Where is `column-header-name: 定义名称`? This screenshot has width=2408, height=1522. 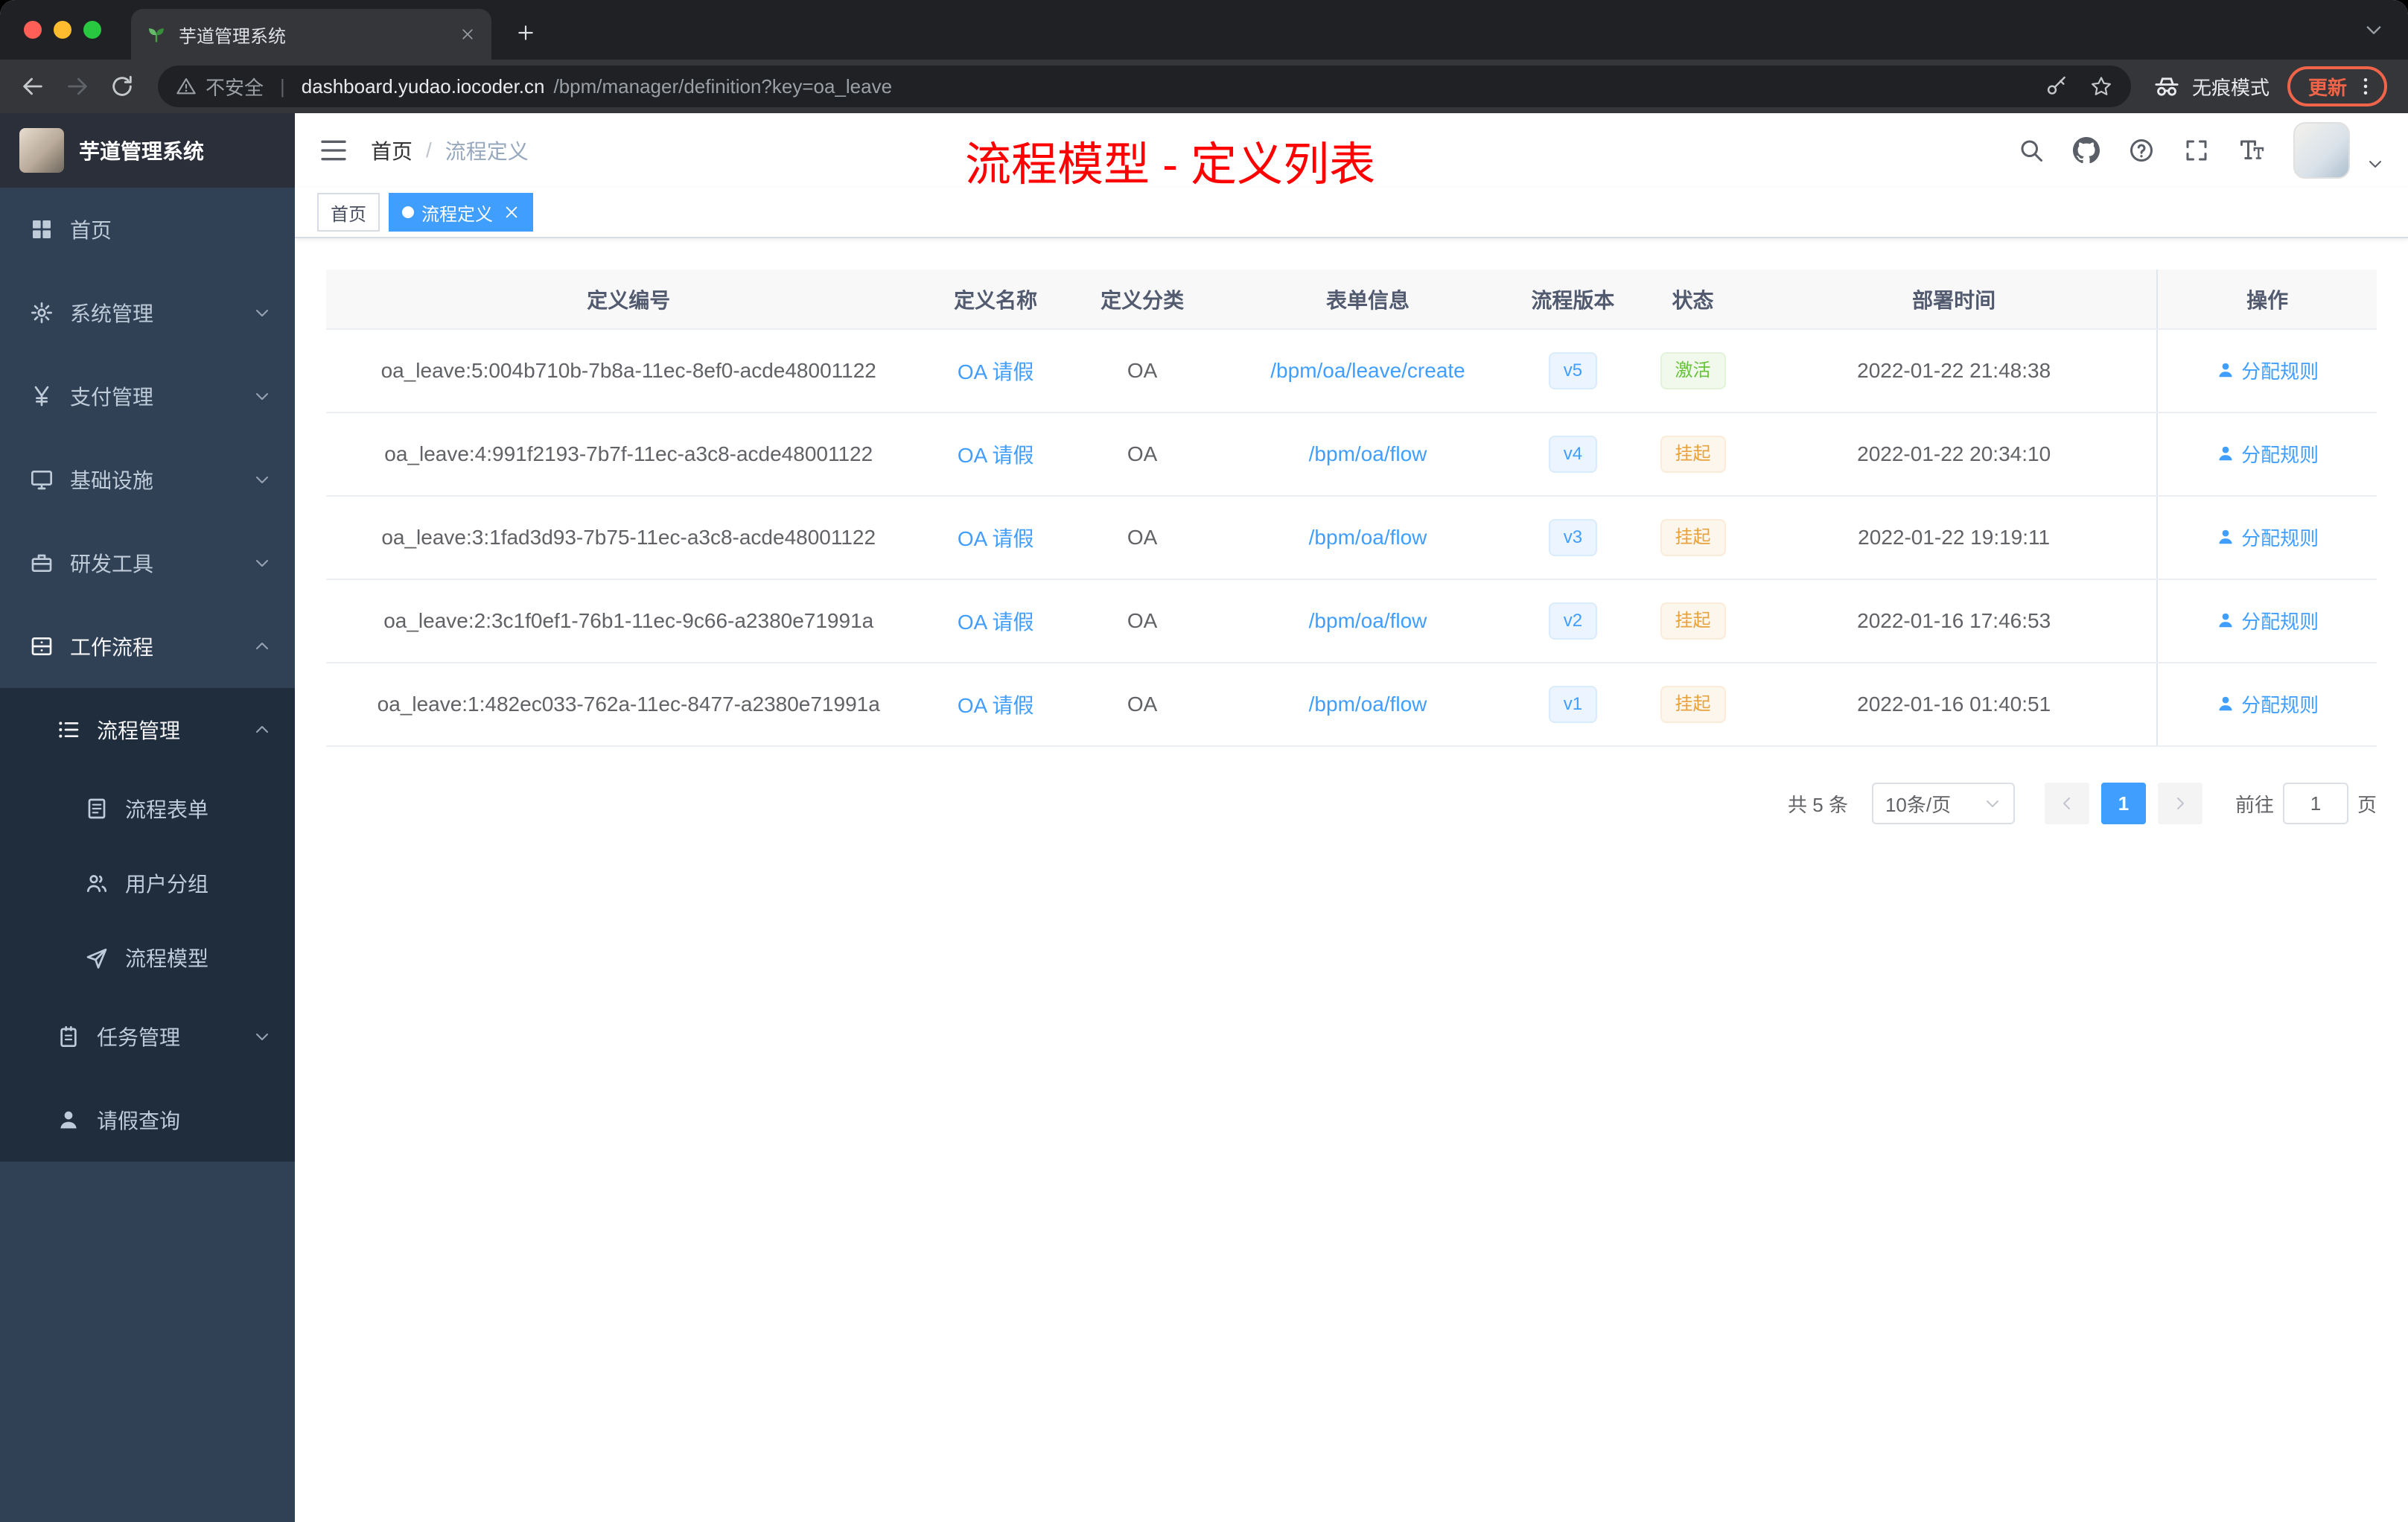 column-header-name: 定义名称 is located at coordinates (995, 300).